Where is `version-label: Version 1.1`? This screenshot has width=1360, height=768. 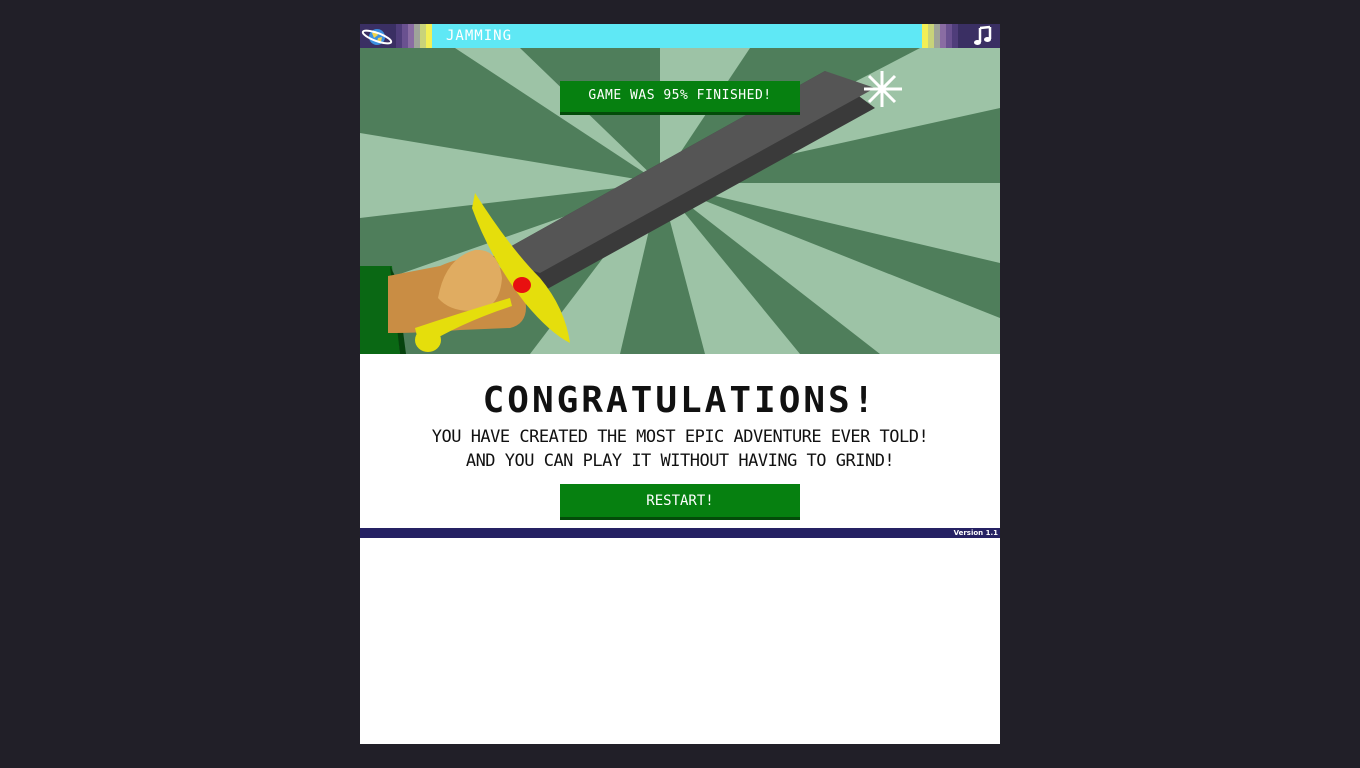
version-label: Version 1.1 is located at coordinates (975, 533).